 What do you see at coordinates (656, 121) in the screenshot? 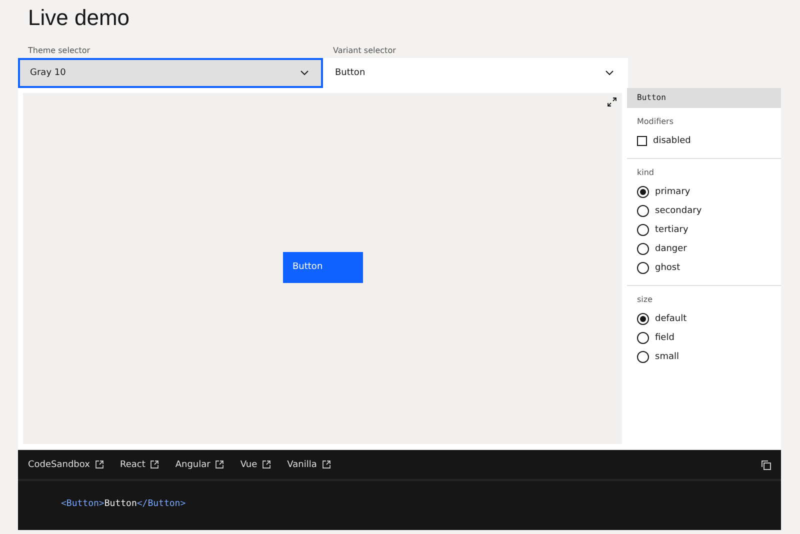
I see `group-label: Modifiers` at bounding box center [656, 121].